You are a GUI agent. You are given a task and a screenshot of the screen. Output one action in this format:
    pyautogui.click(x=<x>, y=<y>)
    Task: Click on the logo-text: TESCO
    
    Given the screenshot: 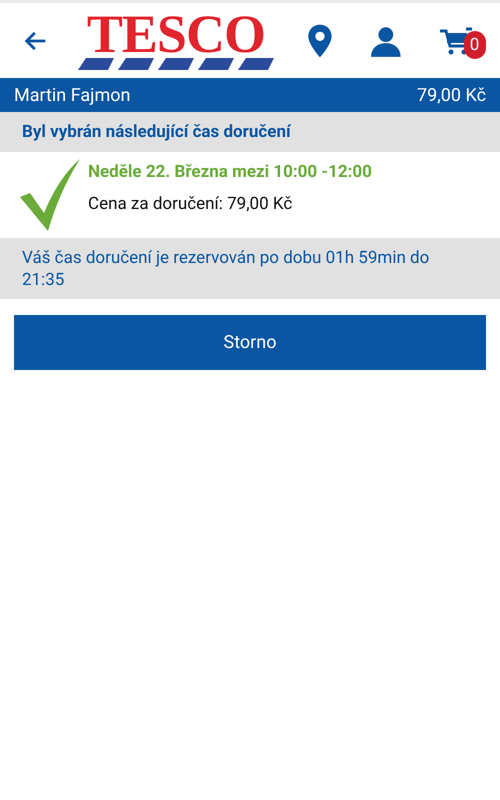 What is the action you would take?
    pyautogui.click(x=175, y=34)
    